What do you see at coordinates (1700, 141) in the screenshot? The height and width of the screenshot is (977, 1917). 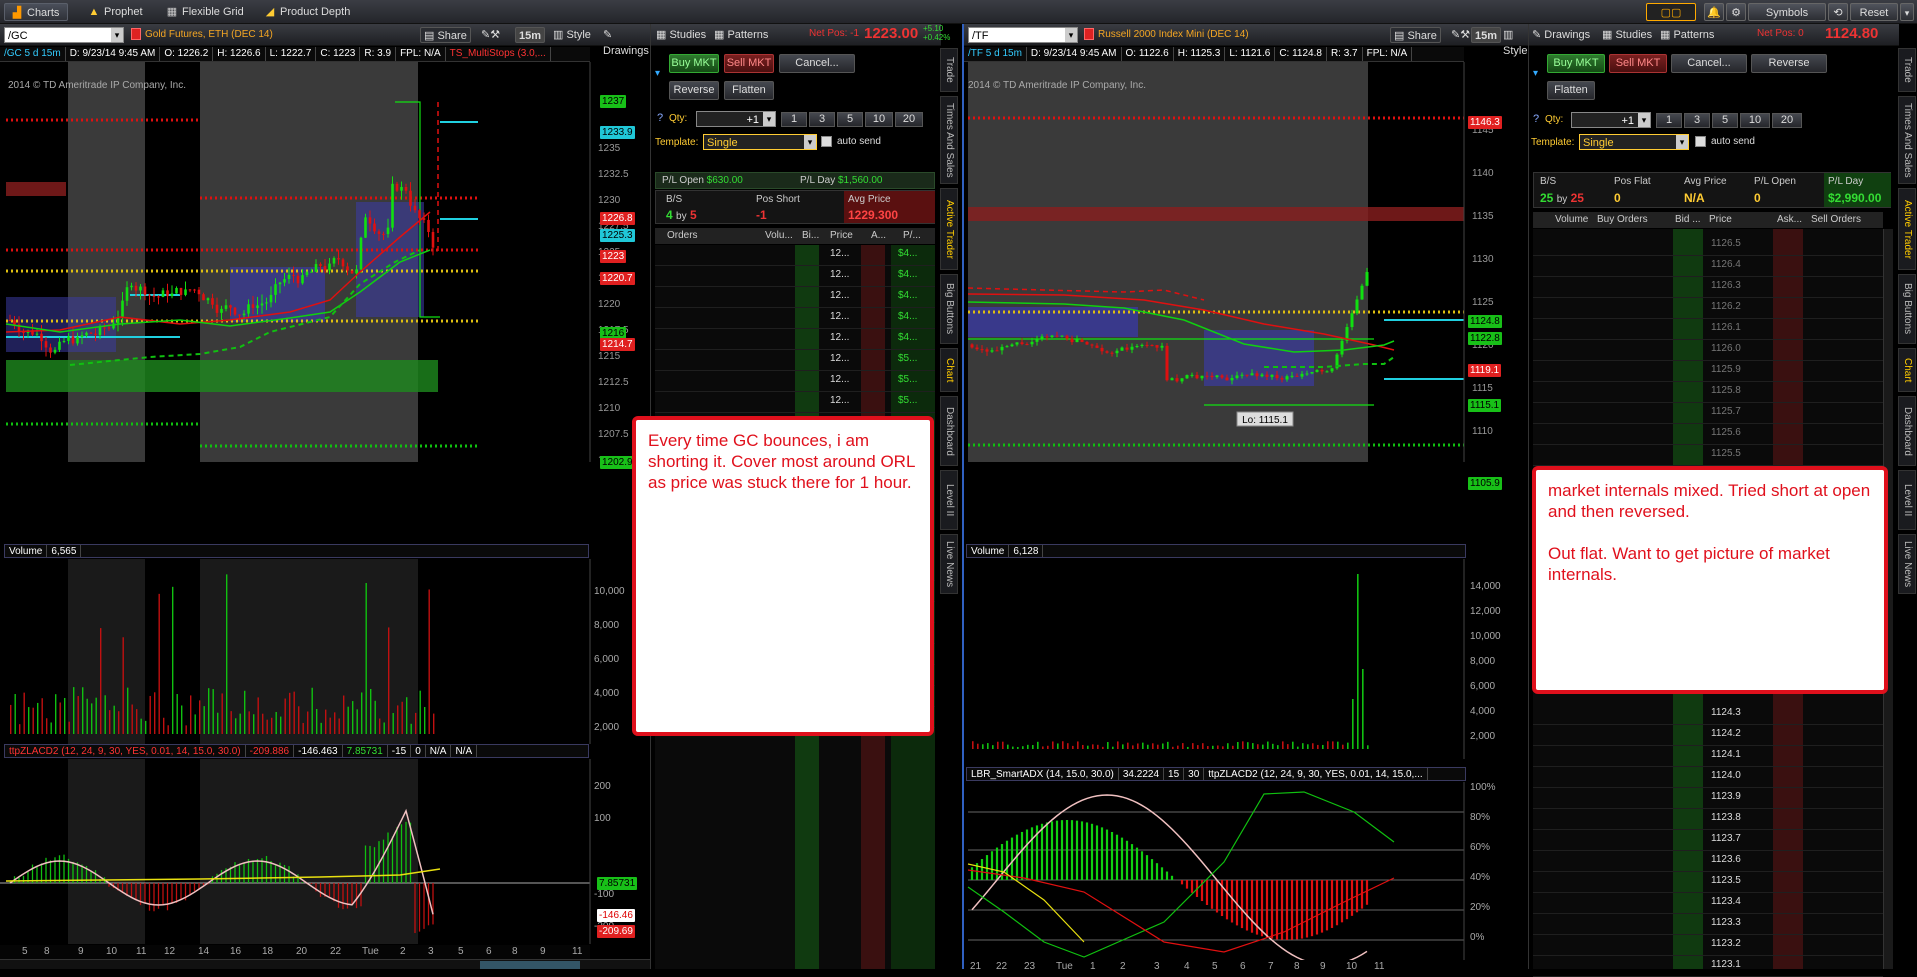 I see `right-auto-send-checkbox` at bounding box center [1700, 141].